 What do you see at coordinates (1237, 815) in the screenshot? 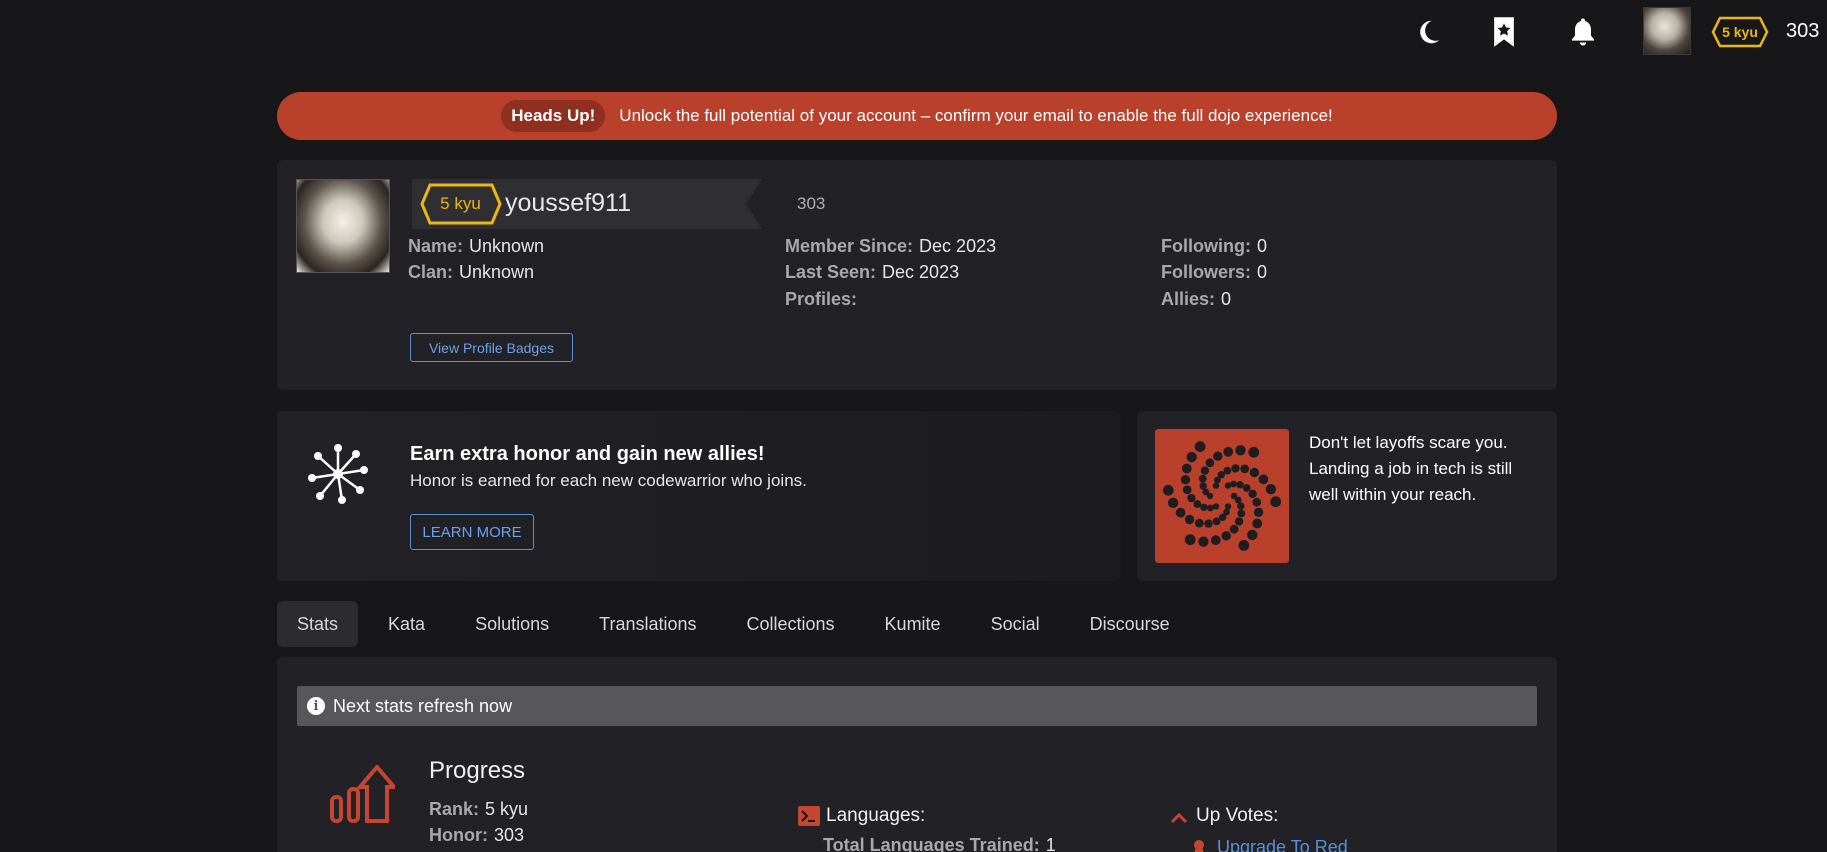
I see `upvotes-title: Up Votes:` at bounding box center [1237, 815].